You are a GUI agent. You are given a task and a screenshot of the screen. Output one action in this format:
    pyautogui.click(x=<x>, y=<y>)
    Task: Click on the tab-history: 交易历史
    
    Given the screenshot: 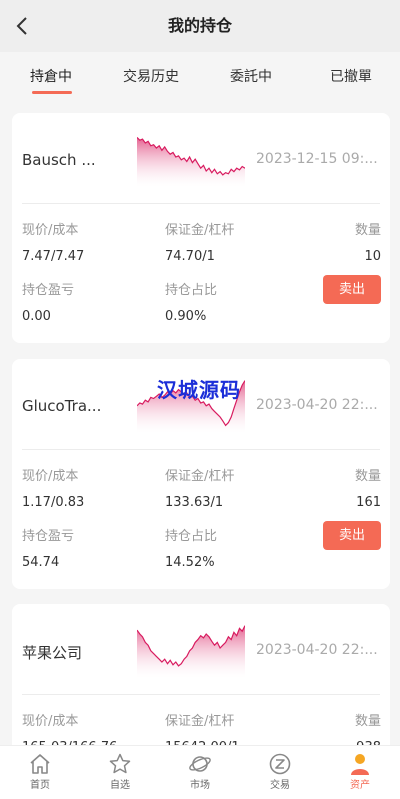 What is the action you would take?
    pyautogui.click(x=151, y=76)
    